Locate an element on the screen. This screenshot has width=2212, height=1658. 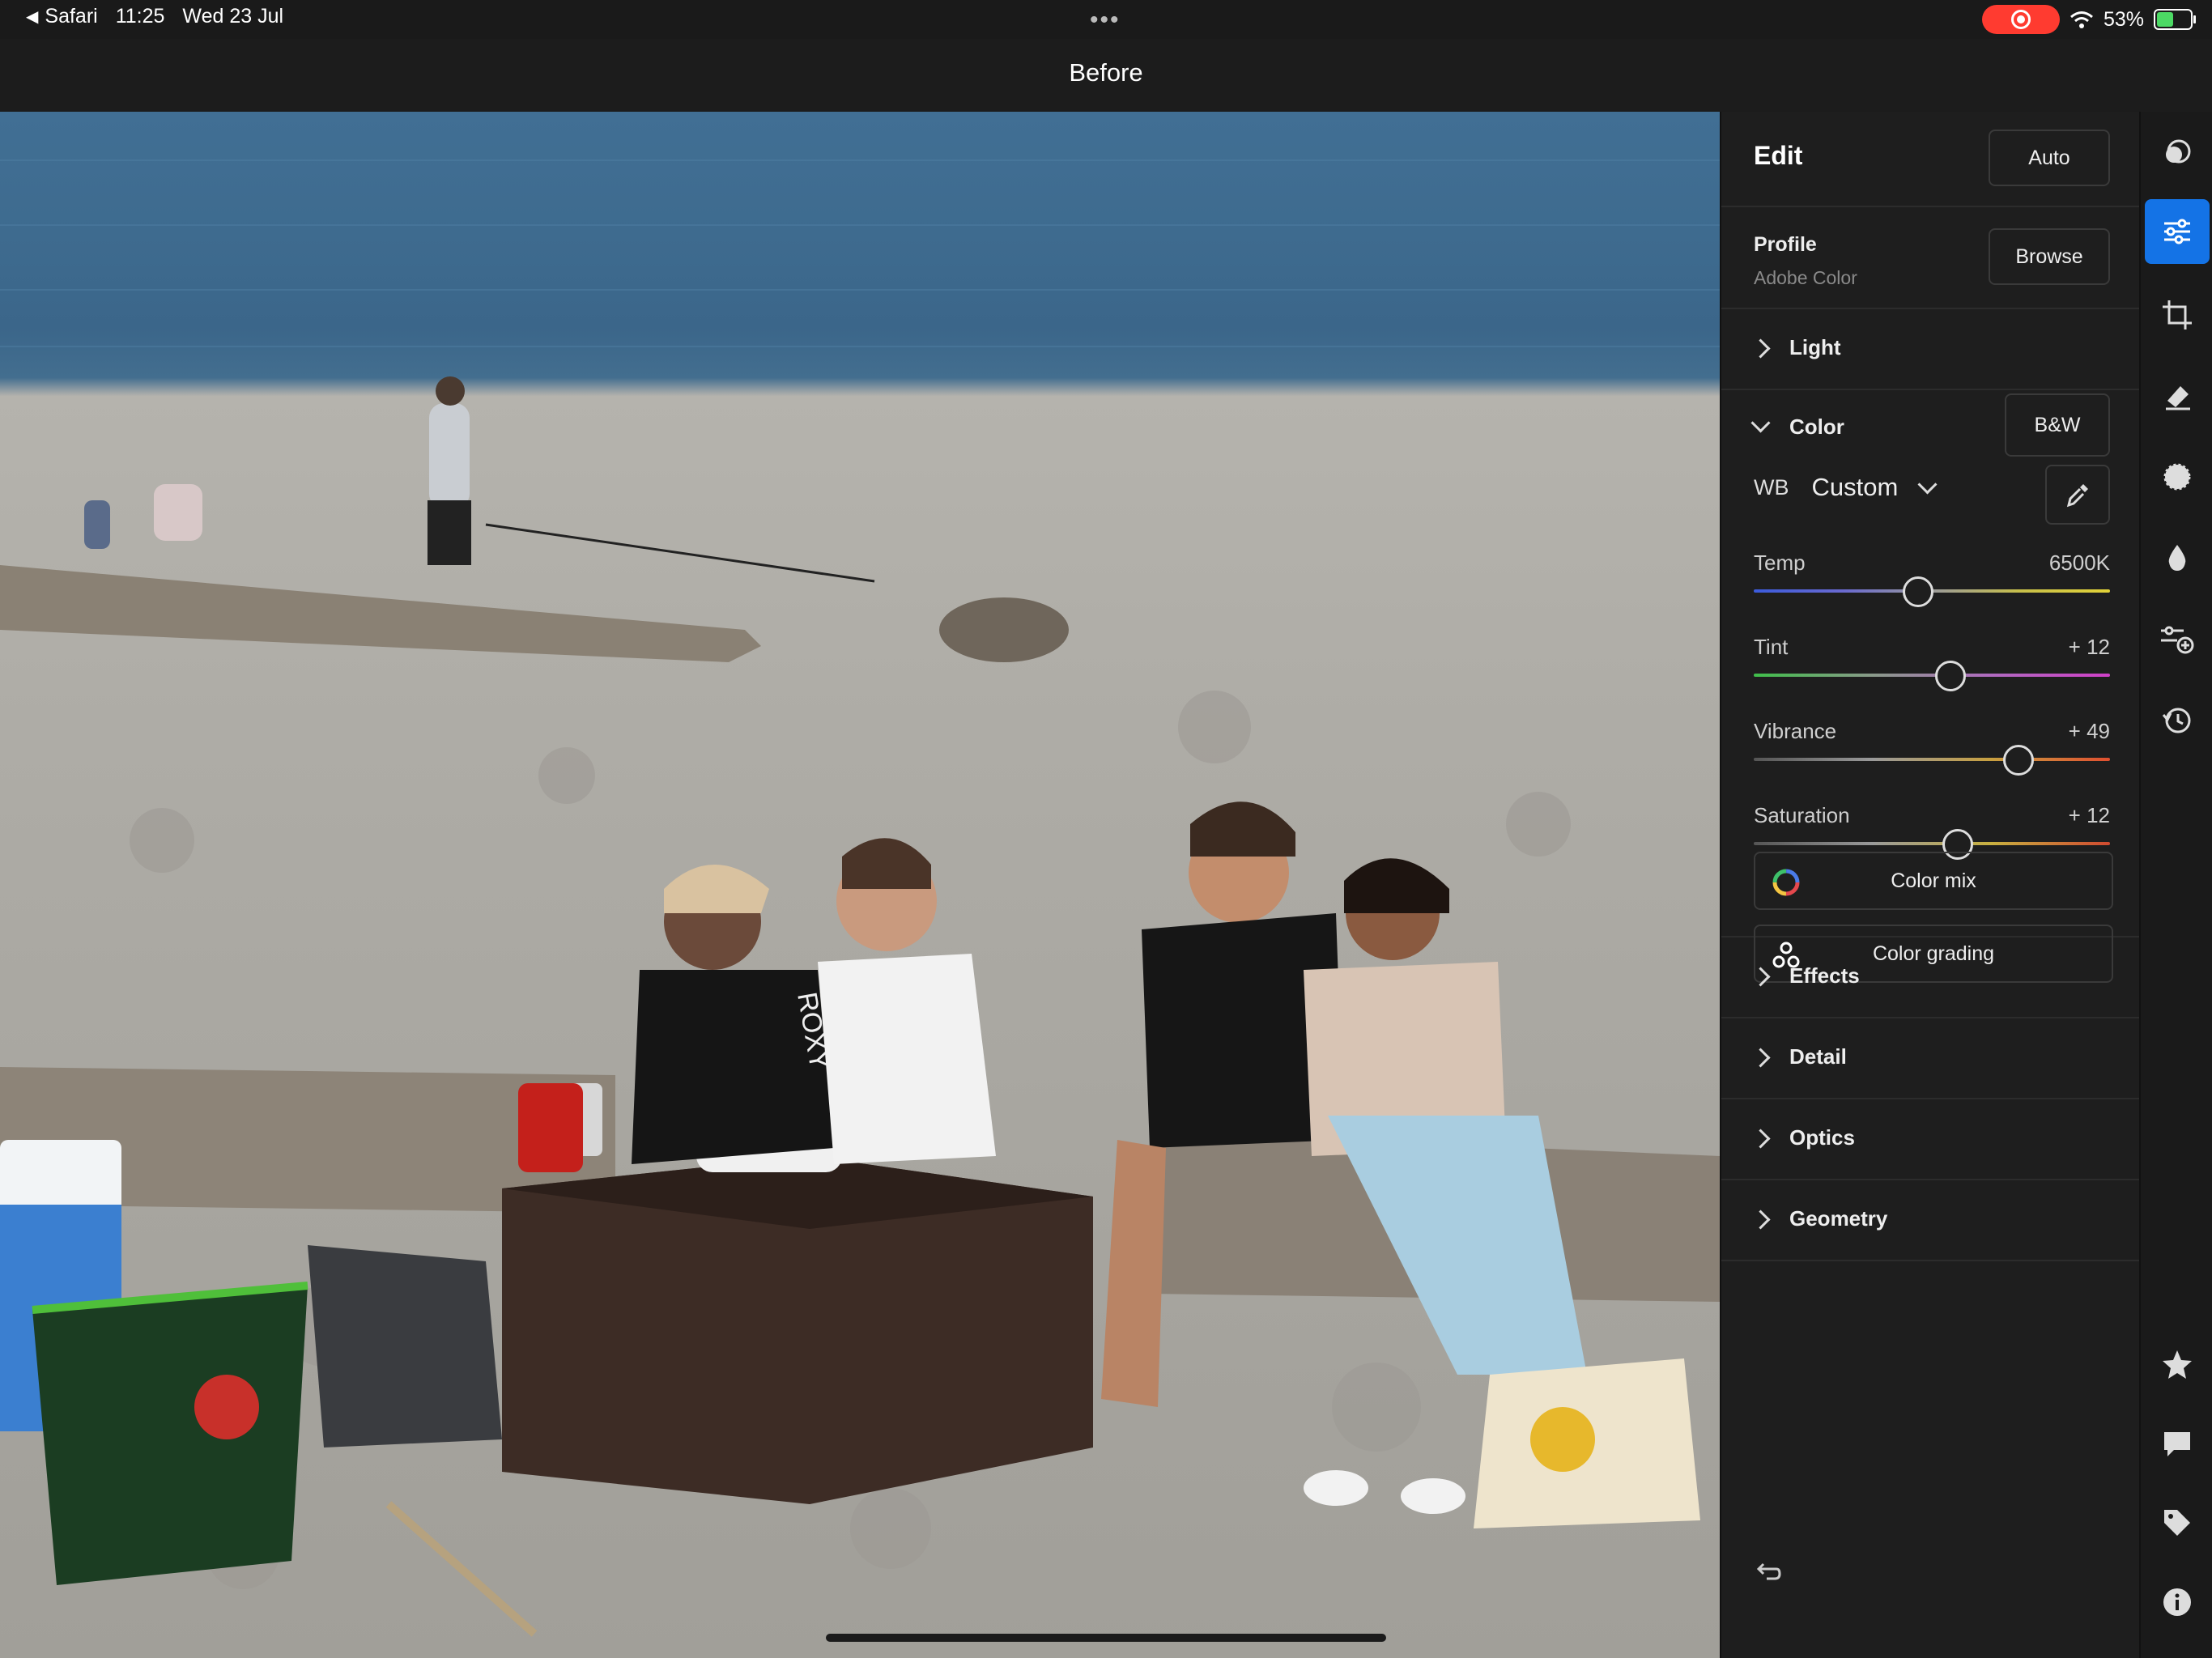
color-mix-button: Color mix is located at coordinates (1933, 881).